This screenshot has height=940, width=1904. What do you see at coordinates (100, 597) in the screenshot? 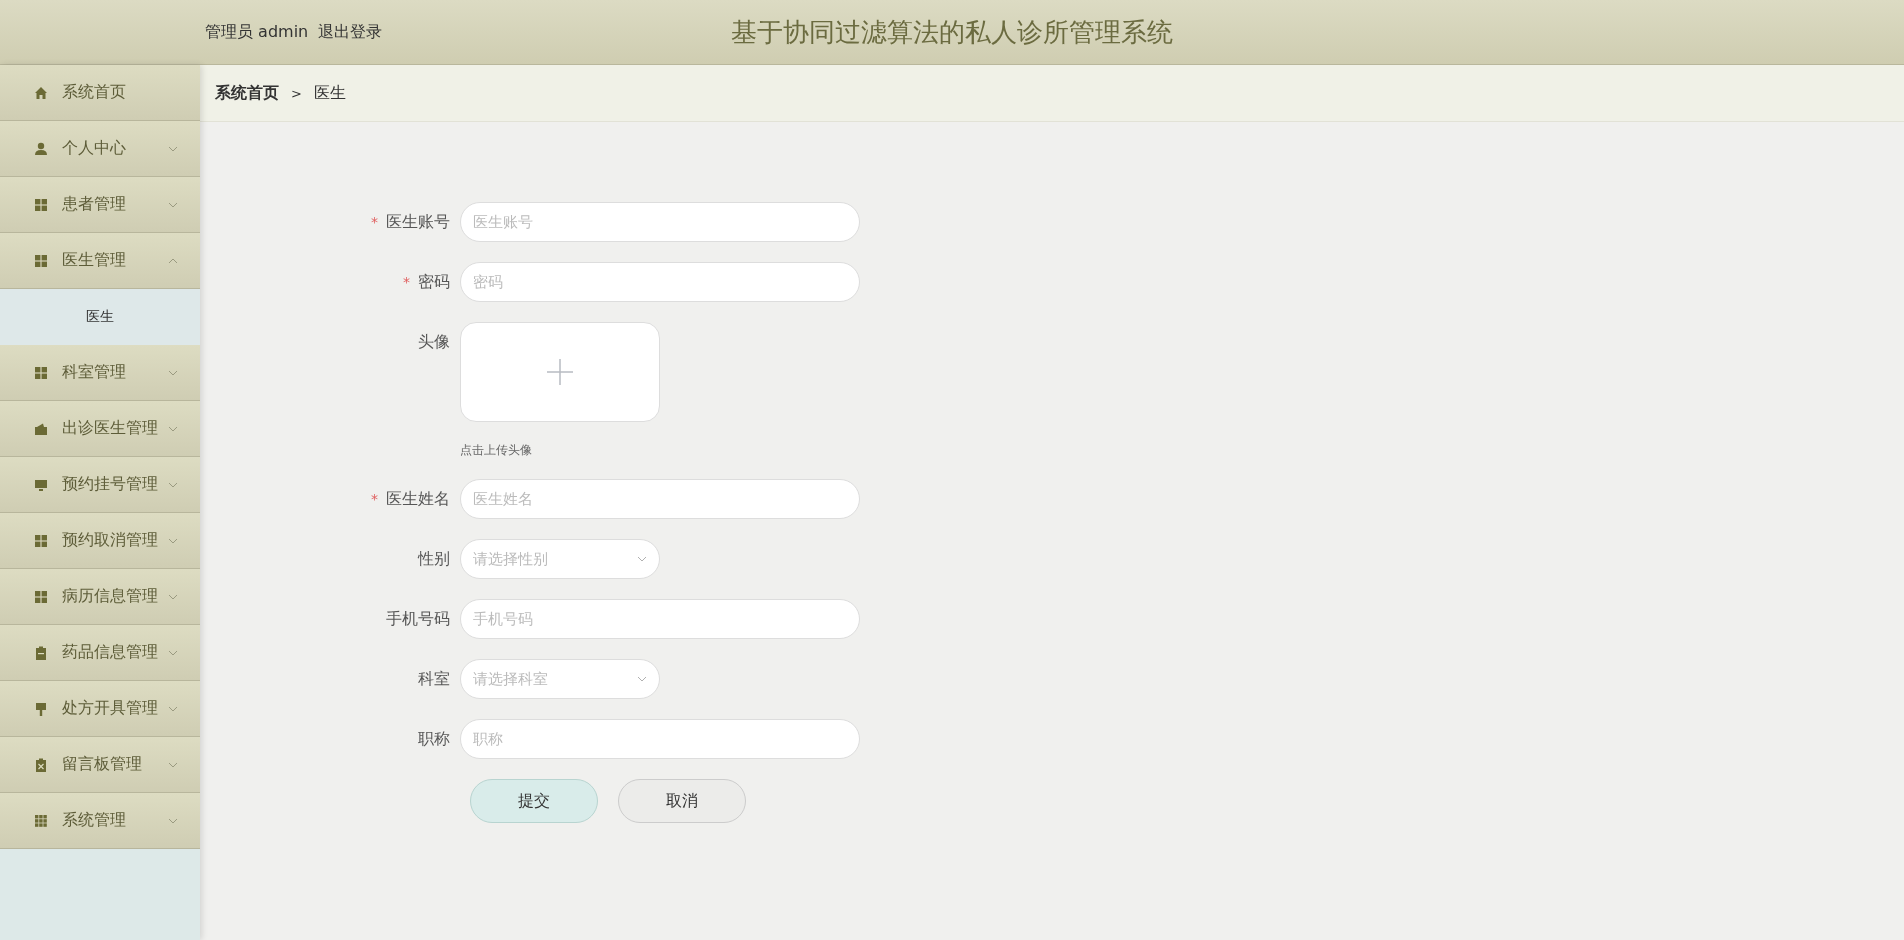
I see `sidebar-item: 病历信息管理` at bounding box center [100, 597].